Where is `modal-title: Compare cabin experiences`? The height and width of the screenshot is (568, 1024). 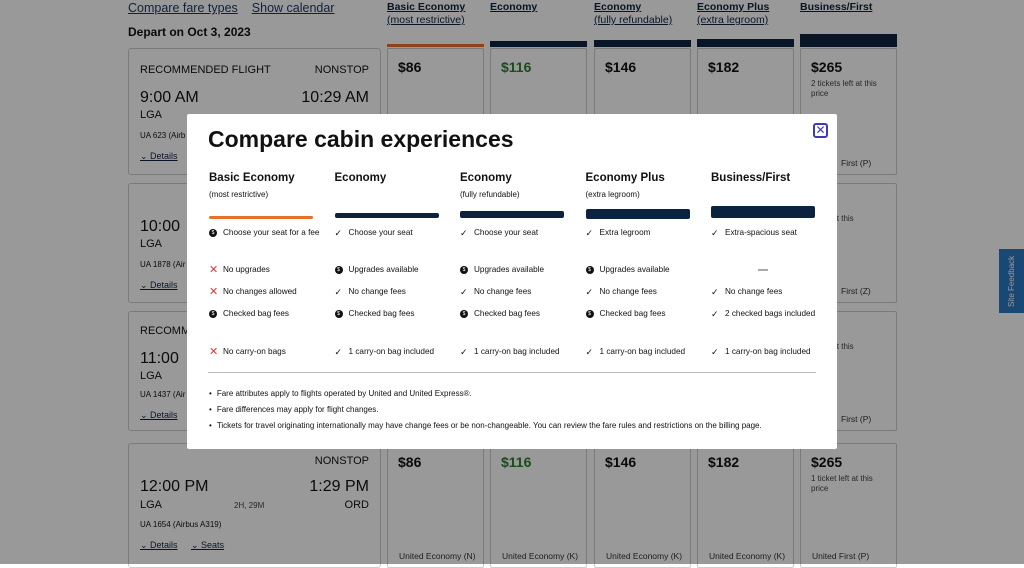 modal-title: Compare cabin experiences is located at coordinates (361, 139).